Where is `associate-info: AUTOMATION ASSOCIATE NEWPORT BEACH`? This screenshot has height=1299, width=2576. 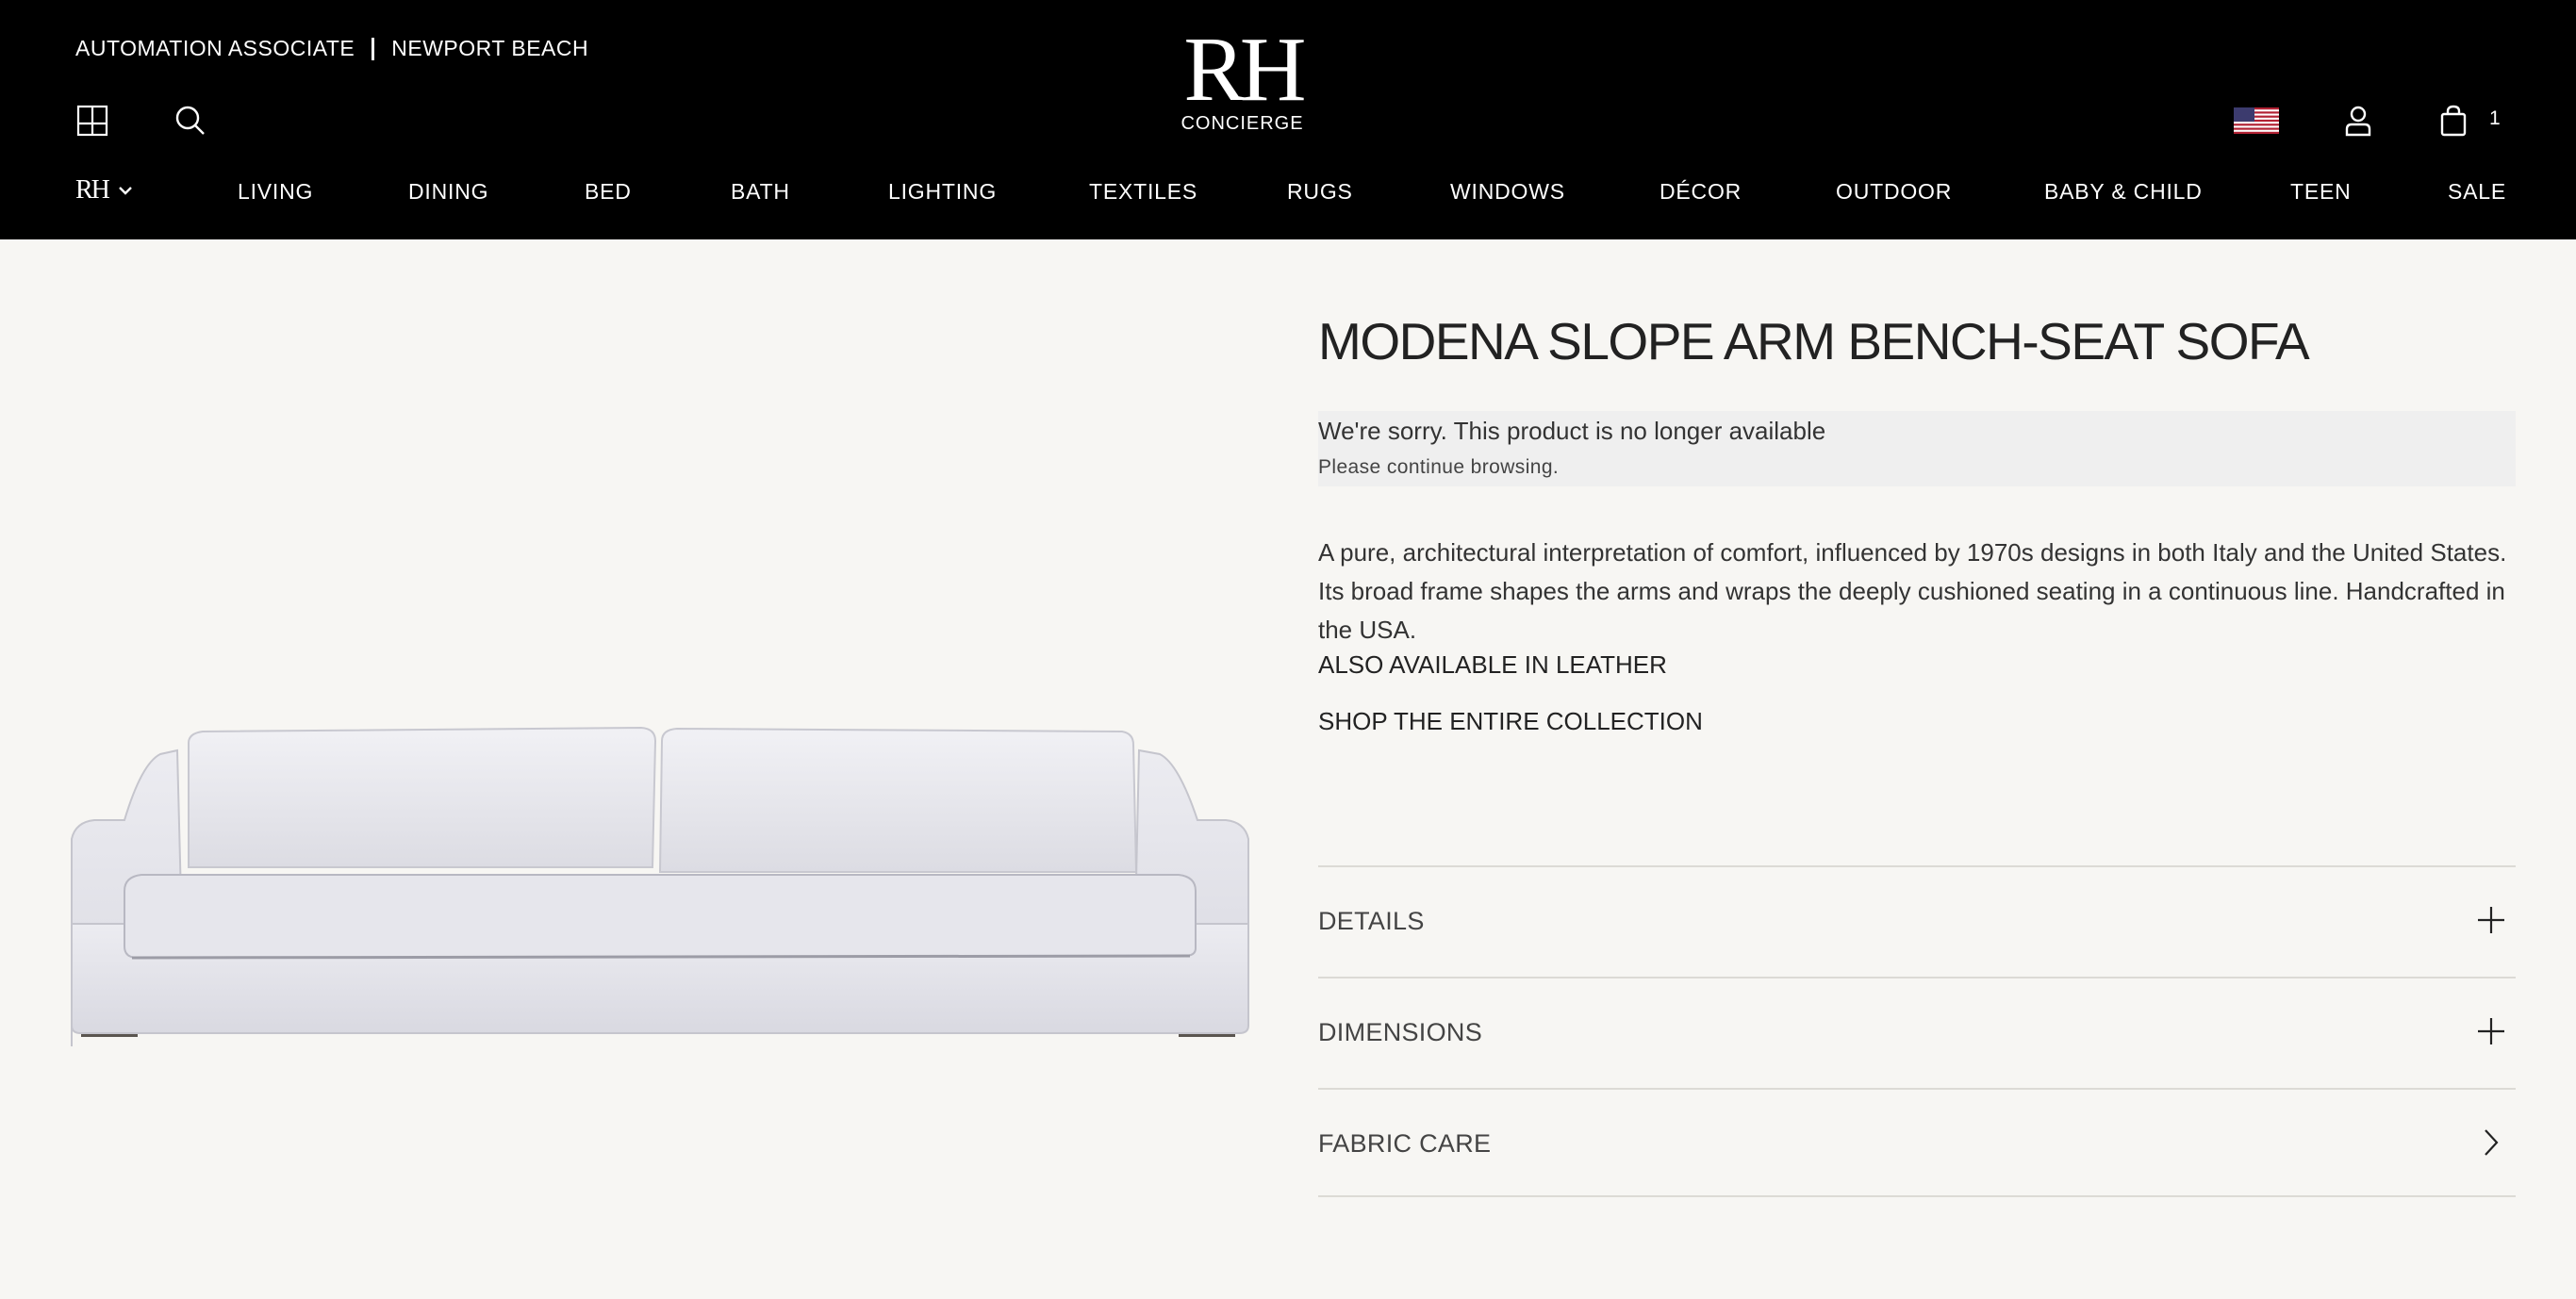 associate-info: AUTOMATION ASSOCIATE NEWPORT BEACH is located at coordinates (331, 48).